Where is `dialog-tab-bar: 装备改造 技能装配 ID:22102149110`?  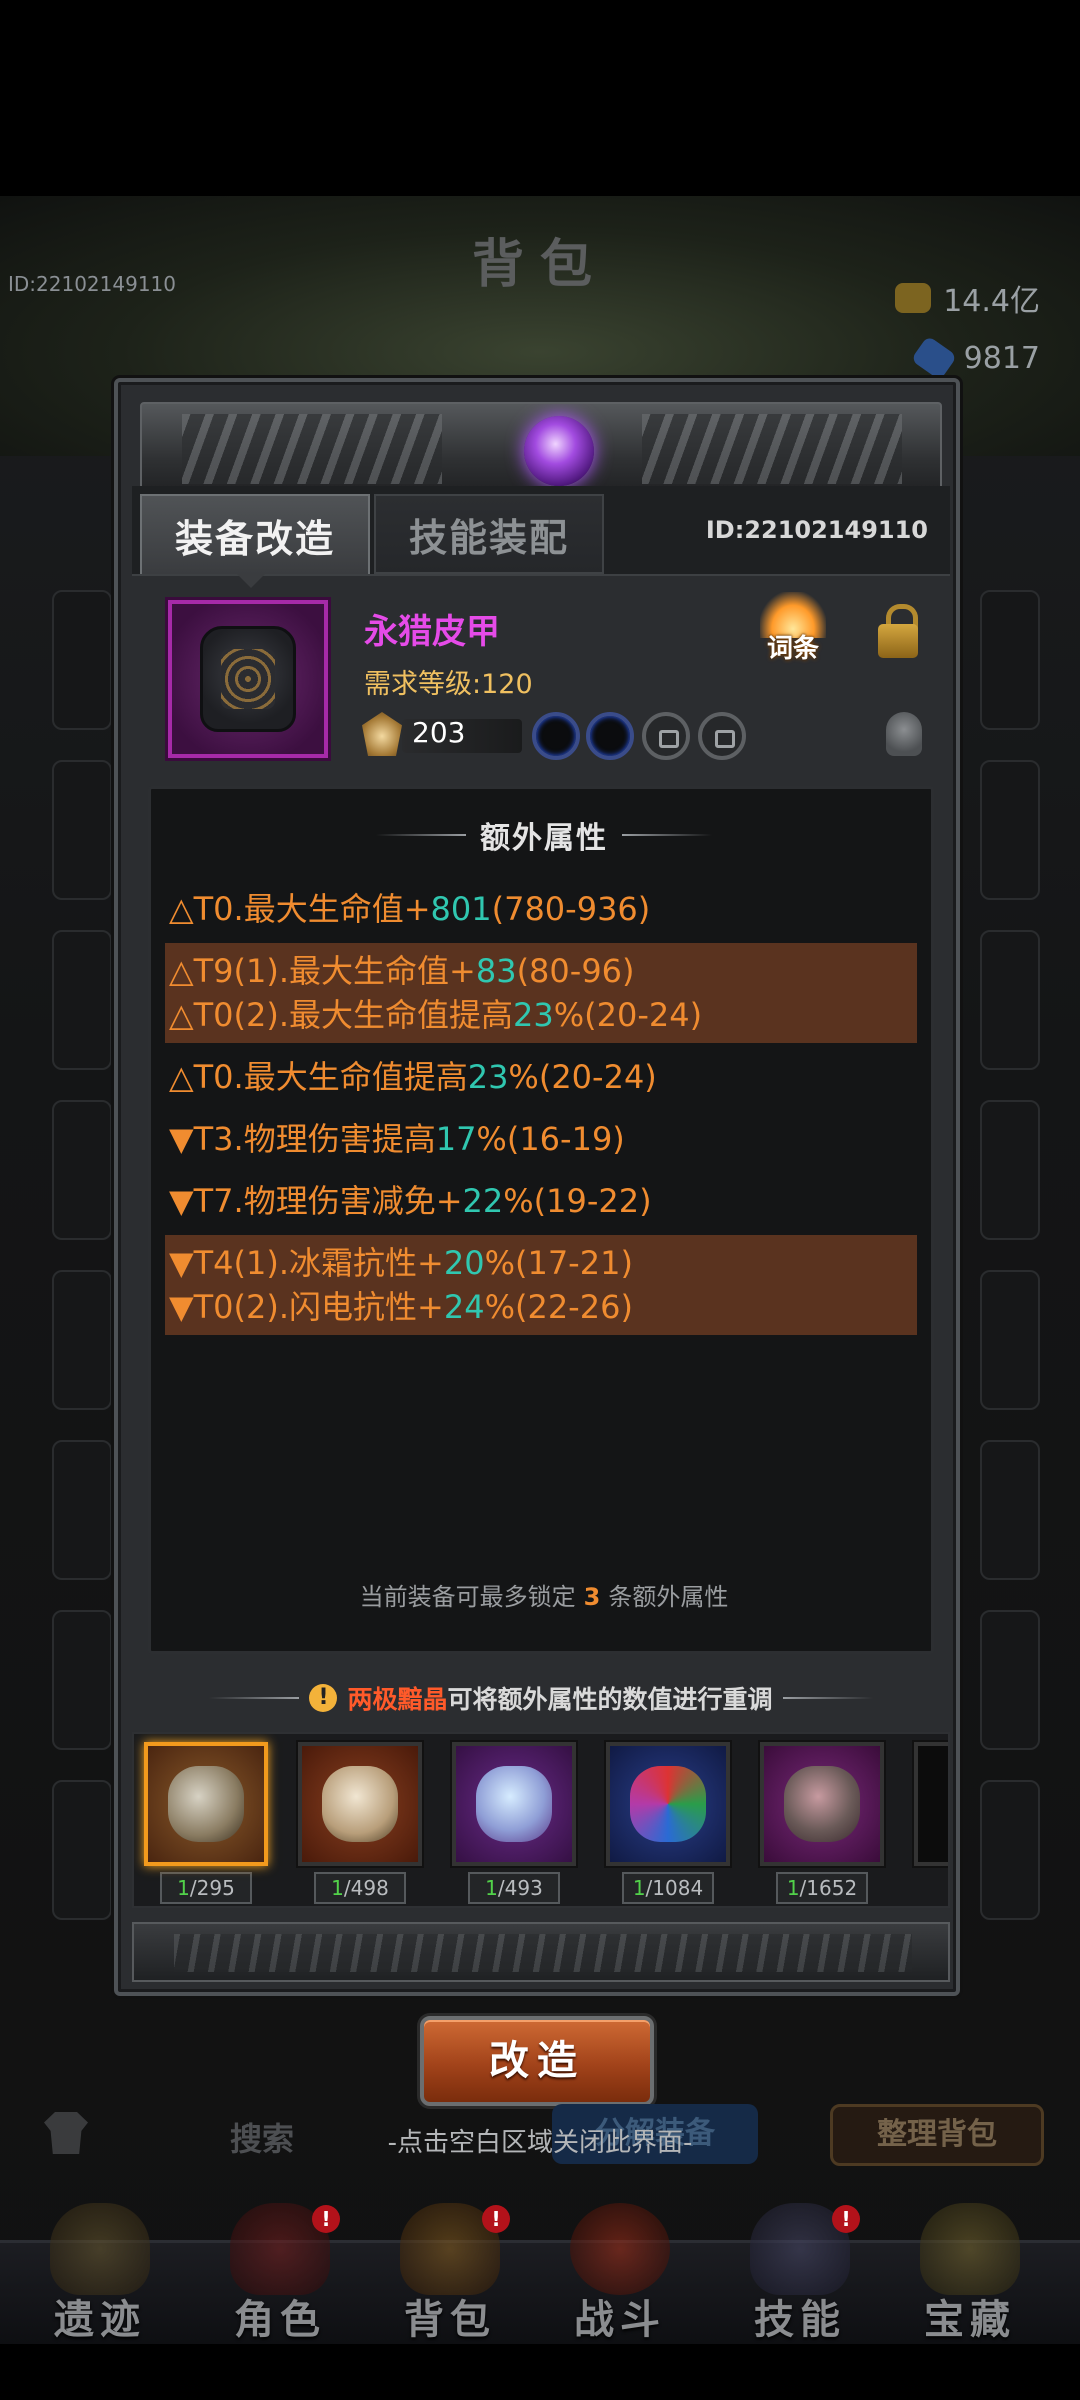
dialog-tab-bar: 装备改造 技能装配 ID:22102149110 is located at coordinates (541, 537).